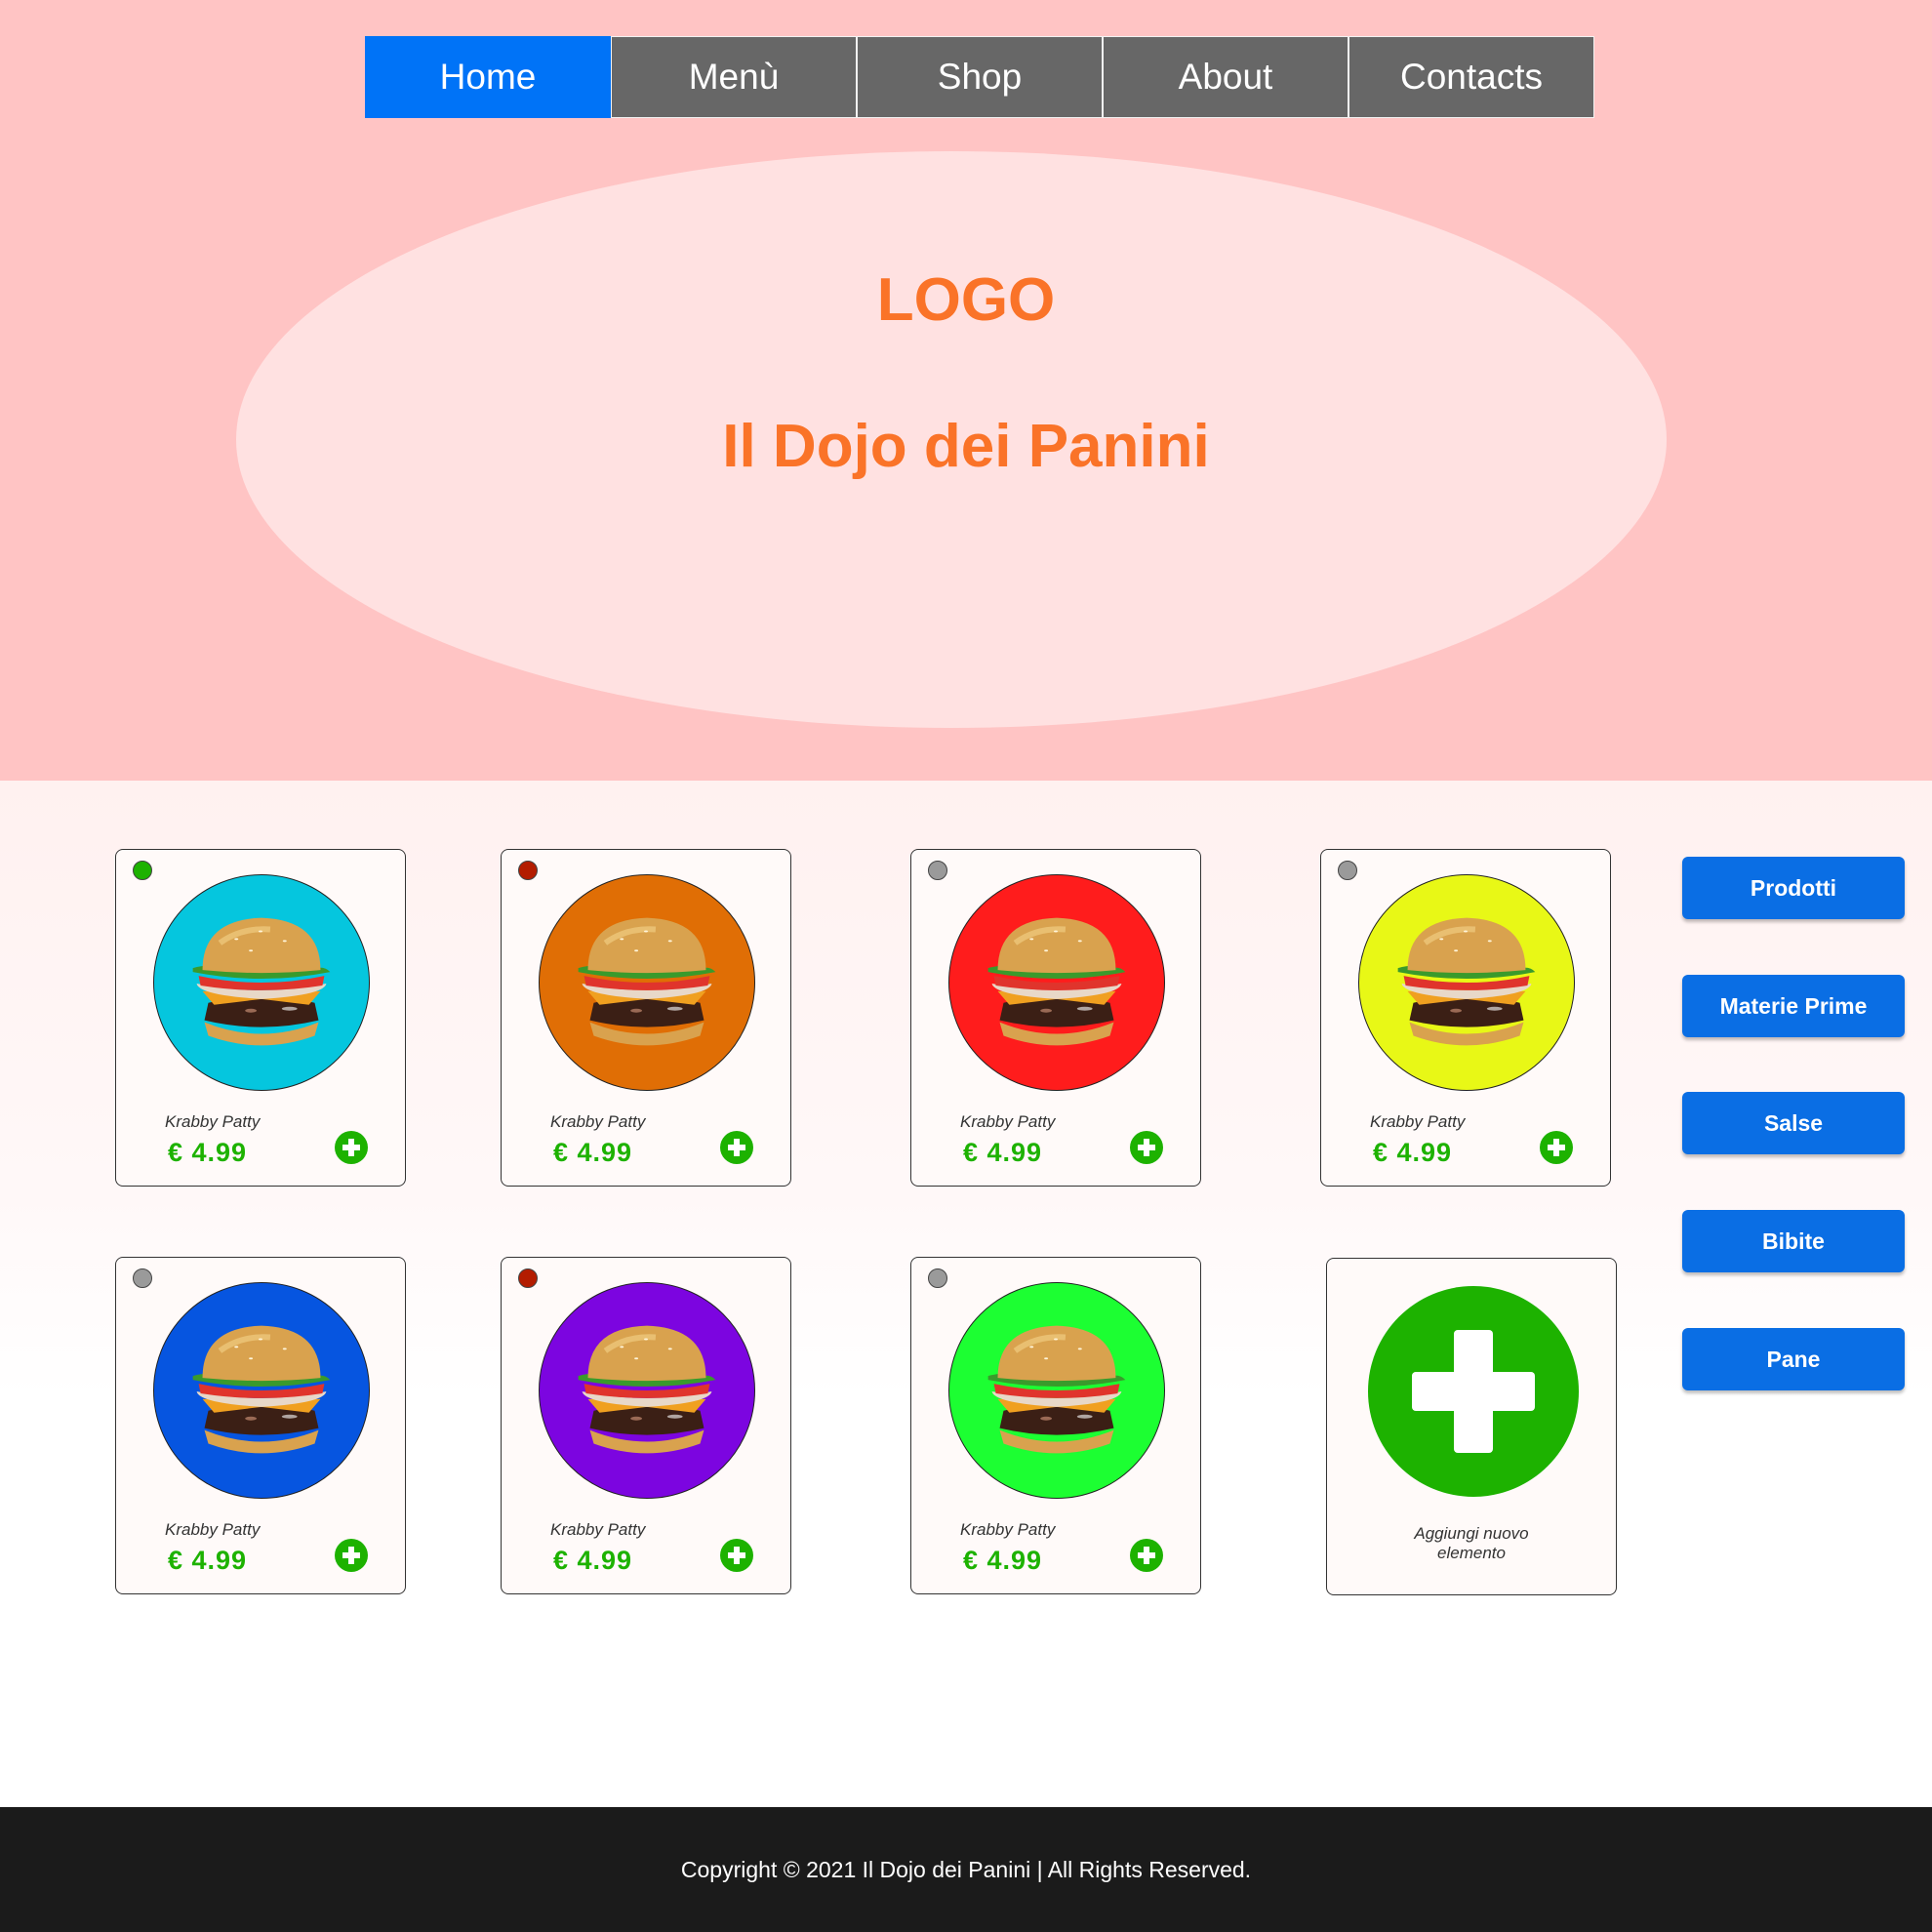  I want to click on category-bibite-button: Bibite, so click(1793, 1241).